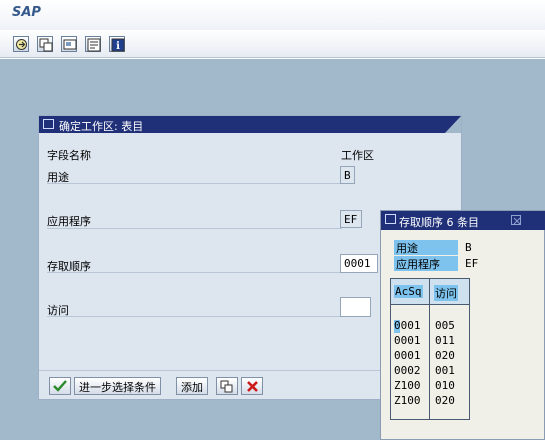 The height and width of the screenshot is (440, 545). I want to click on checkmark-icon, so click(60, 386).